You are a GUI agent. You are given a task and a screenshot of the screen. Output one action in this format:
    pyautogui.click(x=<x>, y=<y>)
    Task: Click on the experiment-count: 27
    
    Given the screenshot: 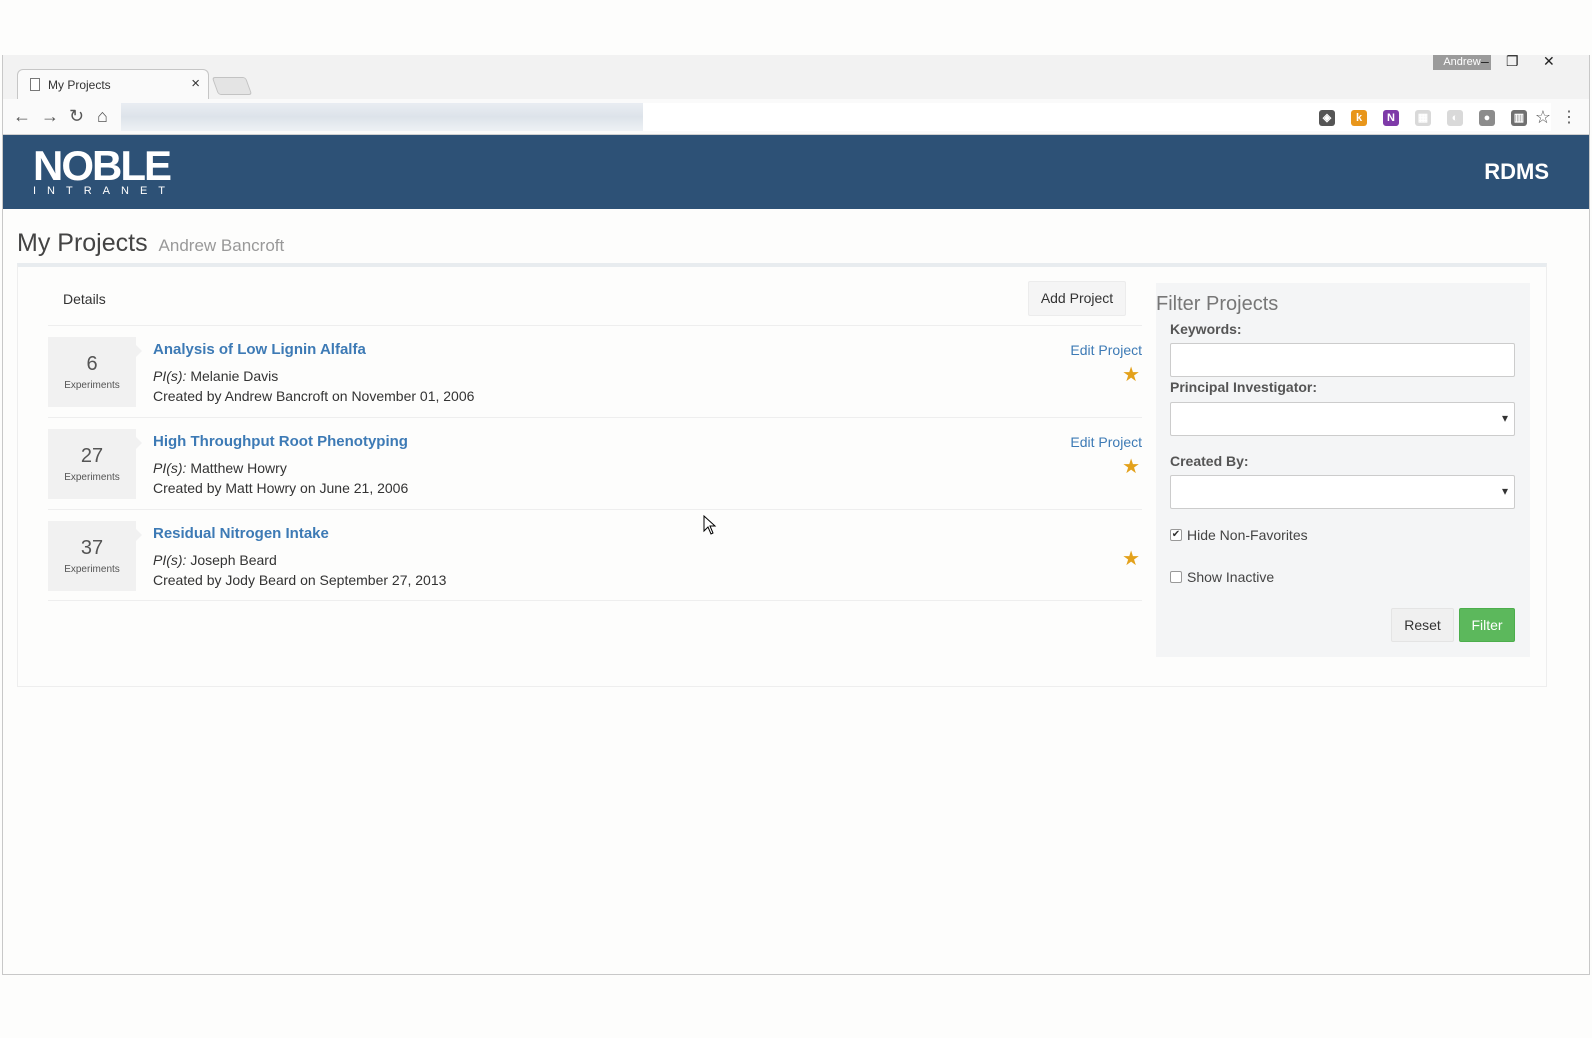 What is the action you would take?
    pyautogui.click(x=92, y=456)
    